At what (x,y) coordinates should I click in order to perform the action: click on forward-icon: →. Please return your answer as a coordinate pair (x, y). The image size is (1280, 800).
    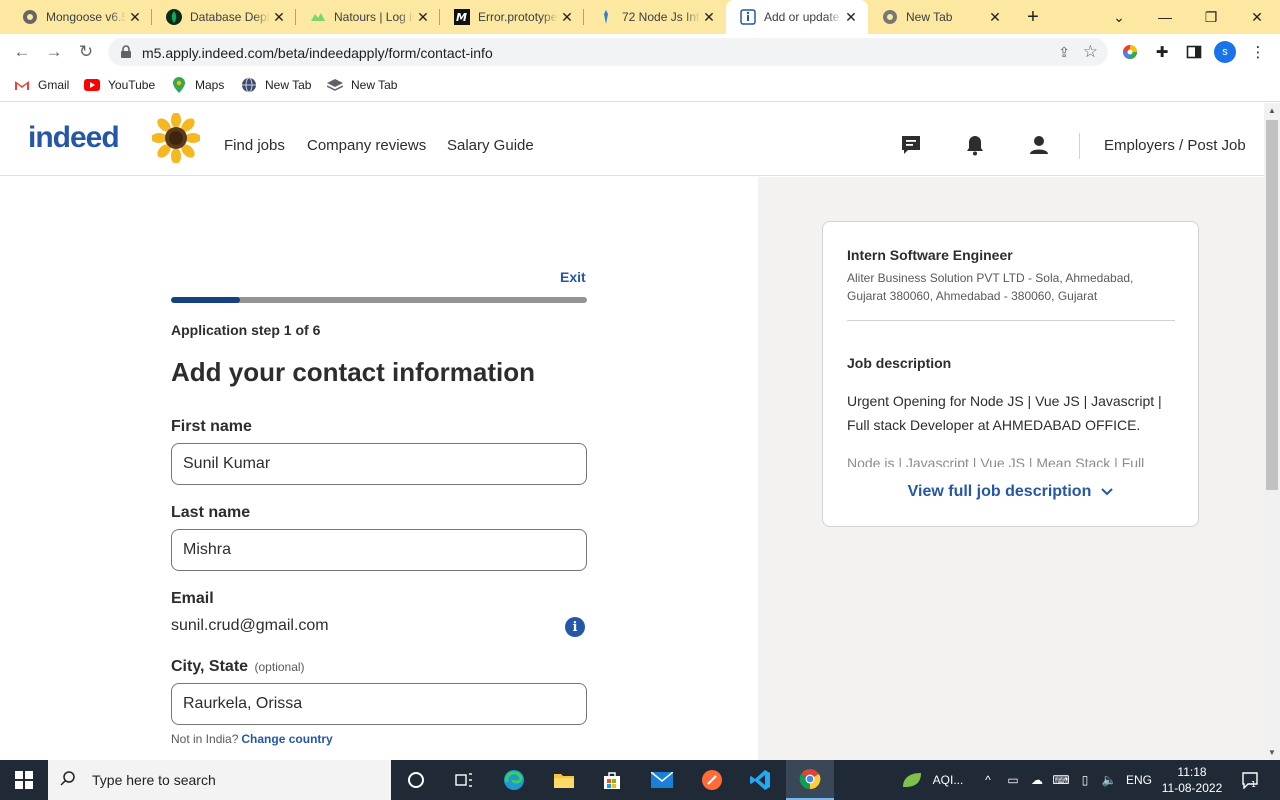
    Looking at the image, I should click on (54, 52).